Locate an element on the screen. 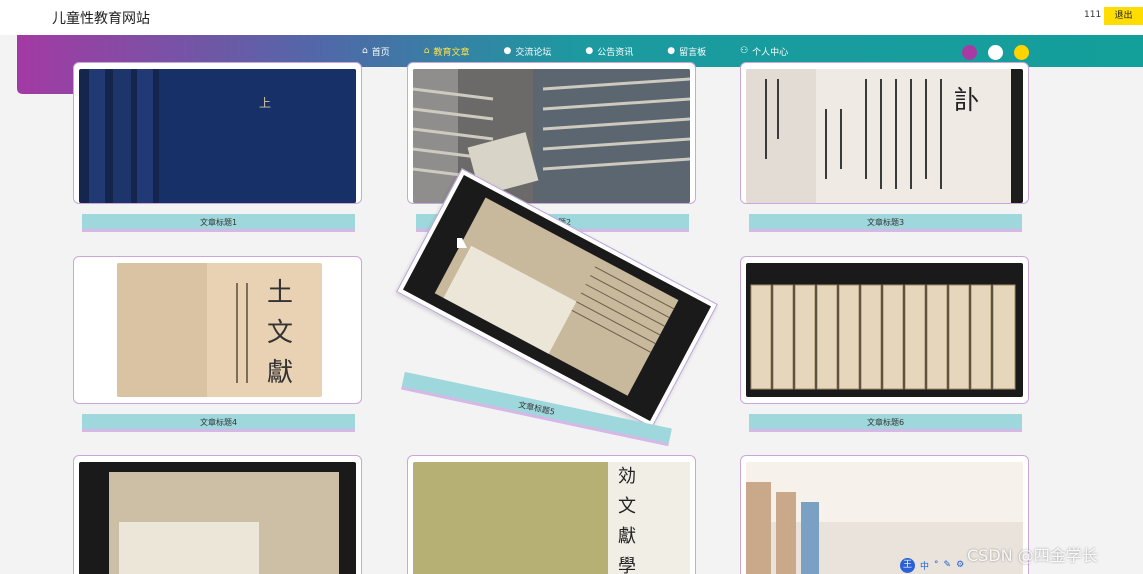 The height and width of the screenshot is (574, 1143). svg-text: 學 is located at coordinates (627, 565).